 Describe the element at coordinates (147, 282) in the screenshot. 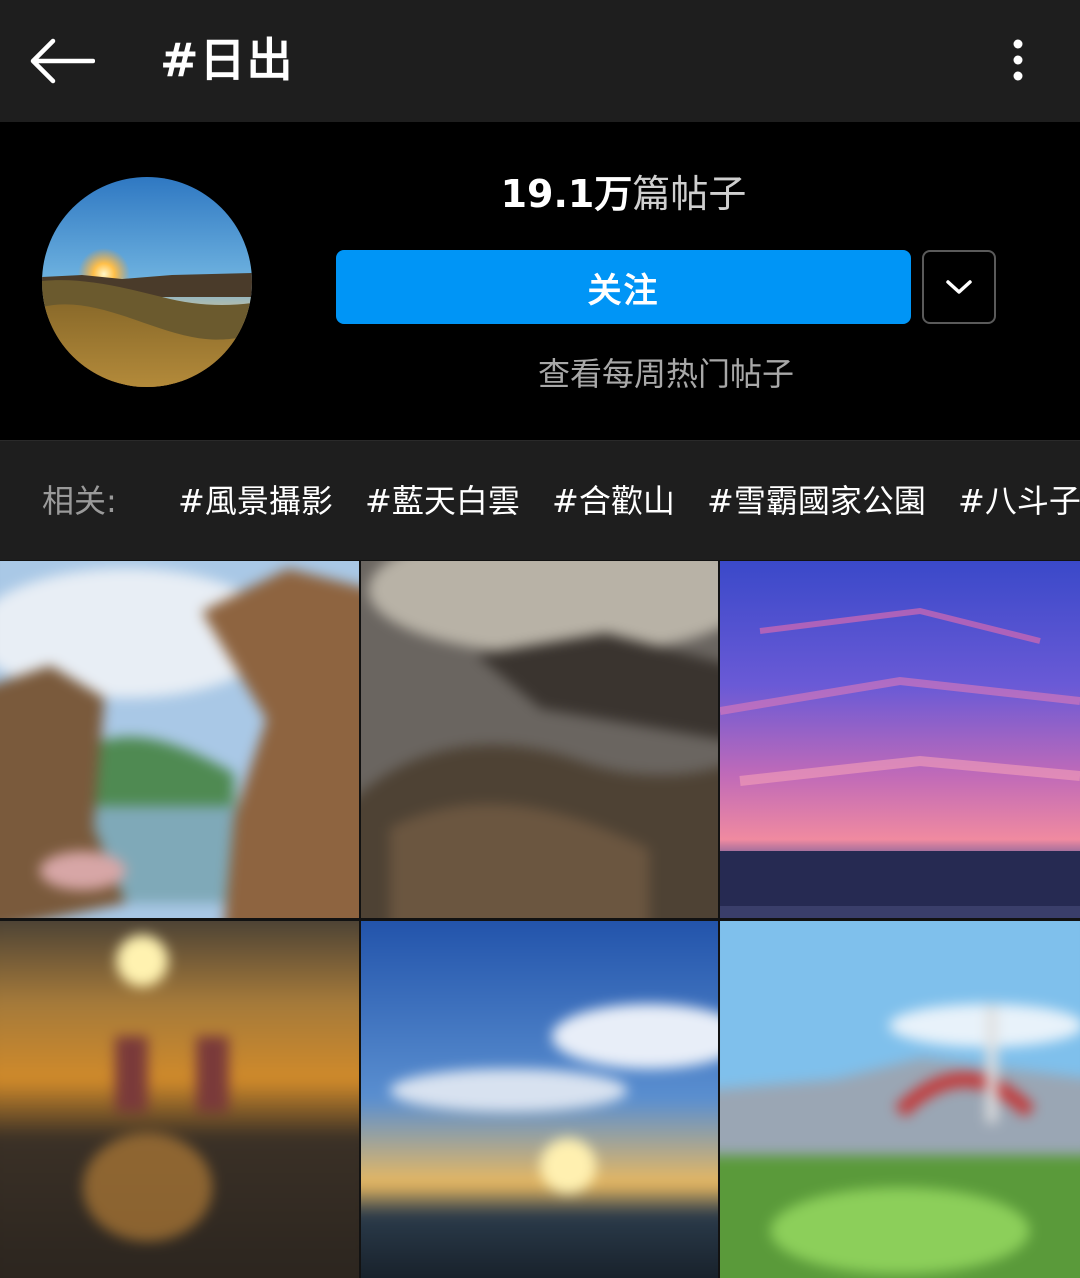

I see `hashtag-avatar` at that location.